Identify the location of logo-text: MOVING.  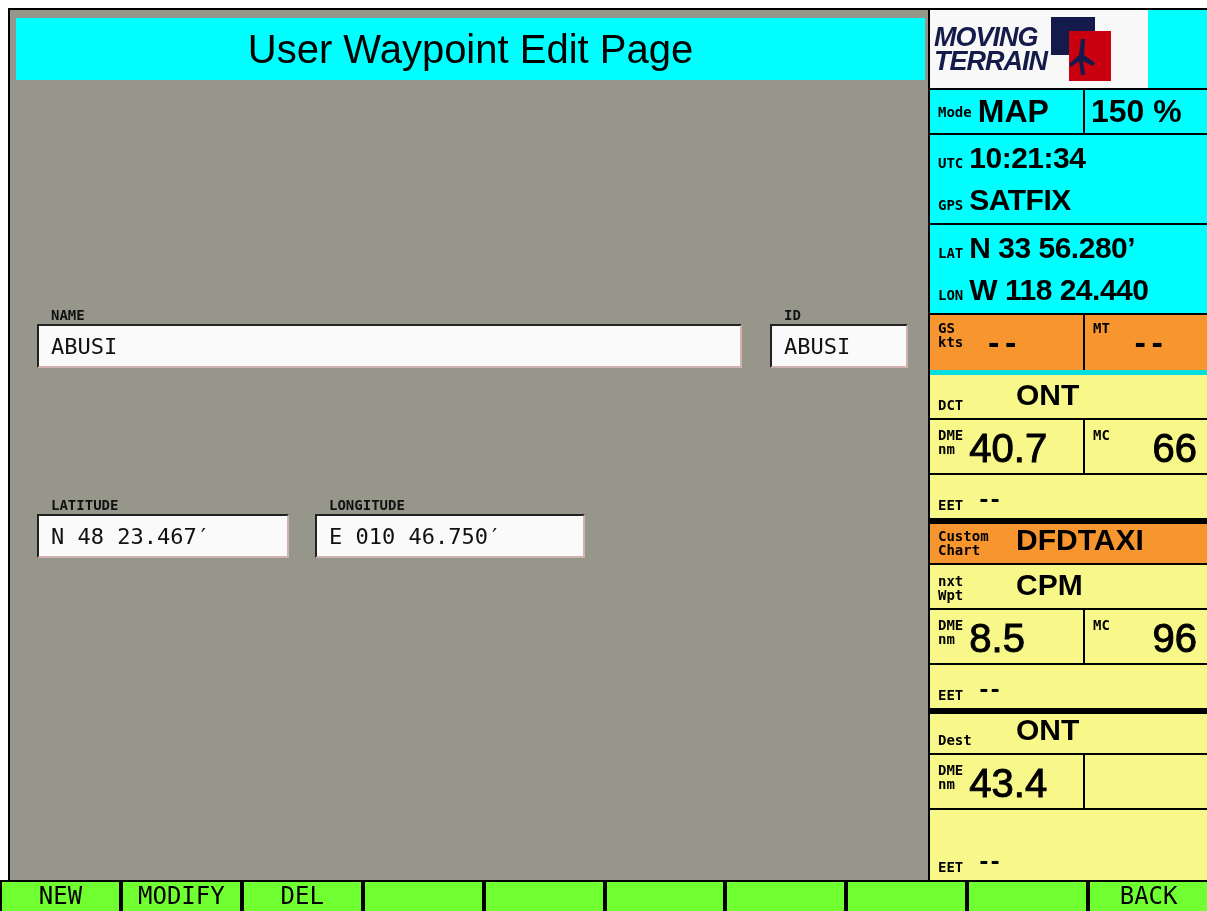
(986, 37).